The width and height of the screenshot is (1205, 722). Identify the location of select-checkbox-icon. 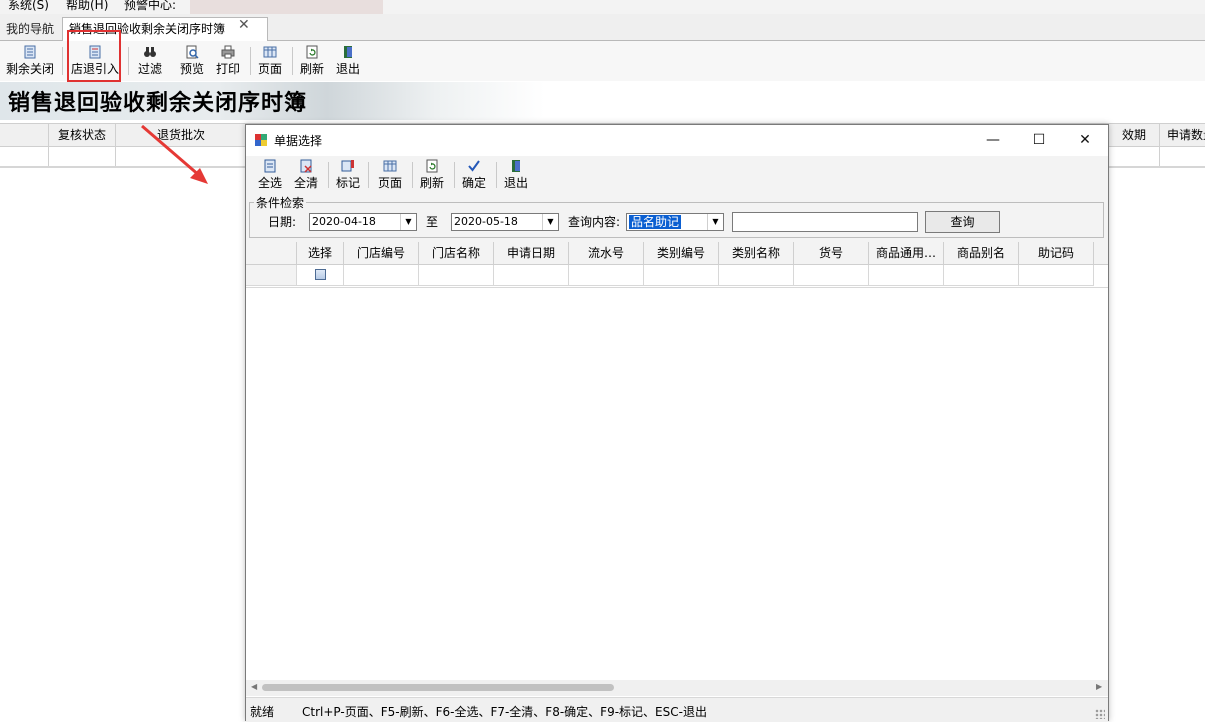
(320, 274).